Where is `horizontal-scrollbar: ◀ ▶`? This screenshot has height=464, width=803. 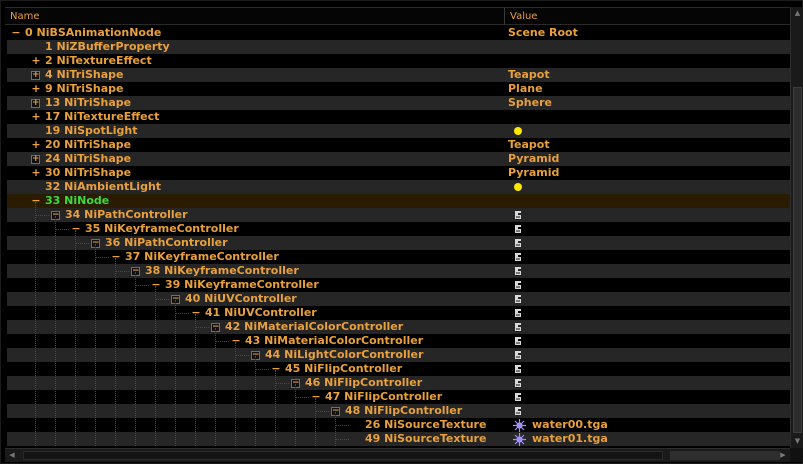 horizontal-scrollbar: ◀ ▶ is located at coordinates (397, 455).